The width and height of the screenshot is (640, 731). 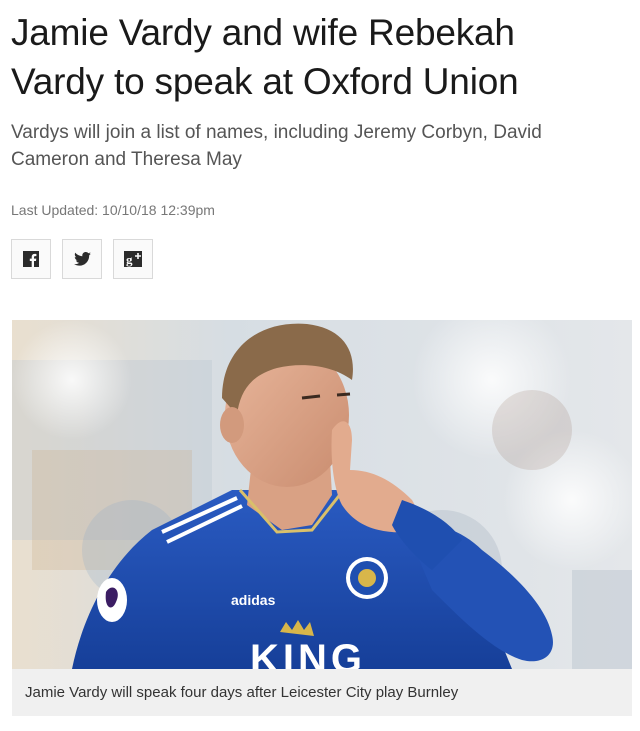 I want to click on google-plus-icon: g, so click(x=133, y=259).